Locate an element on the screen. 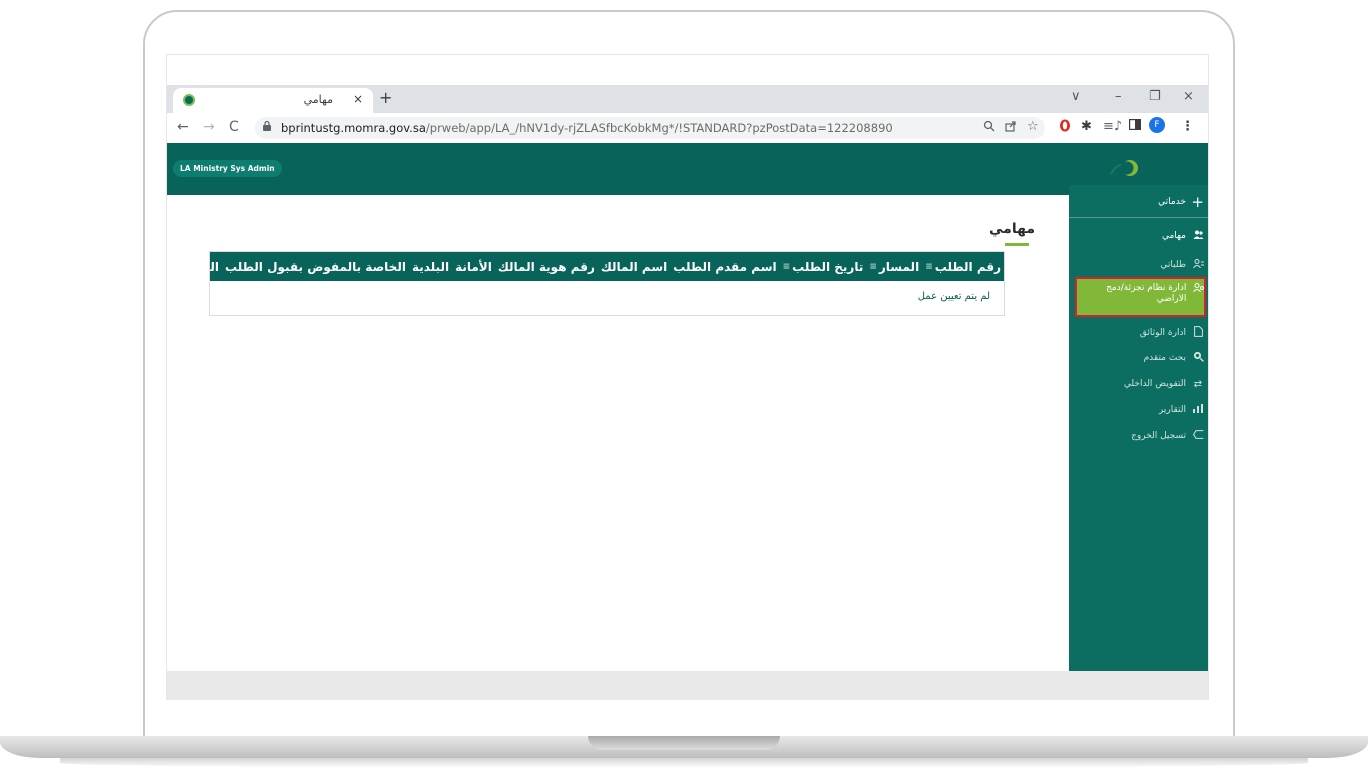 The image size is (1368, 774). empty-state-message: لم يتم تعيين عمل is located at coordinates (953, 296).